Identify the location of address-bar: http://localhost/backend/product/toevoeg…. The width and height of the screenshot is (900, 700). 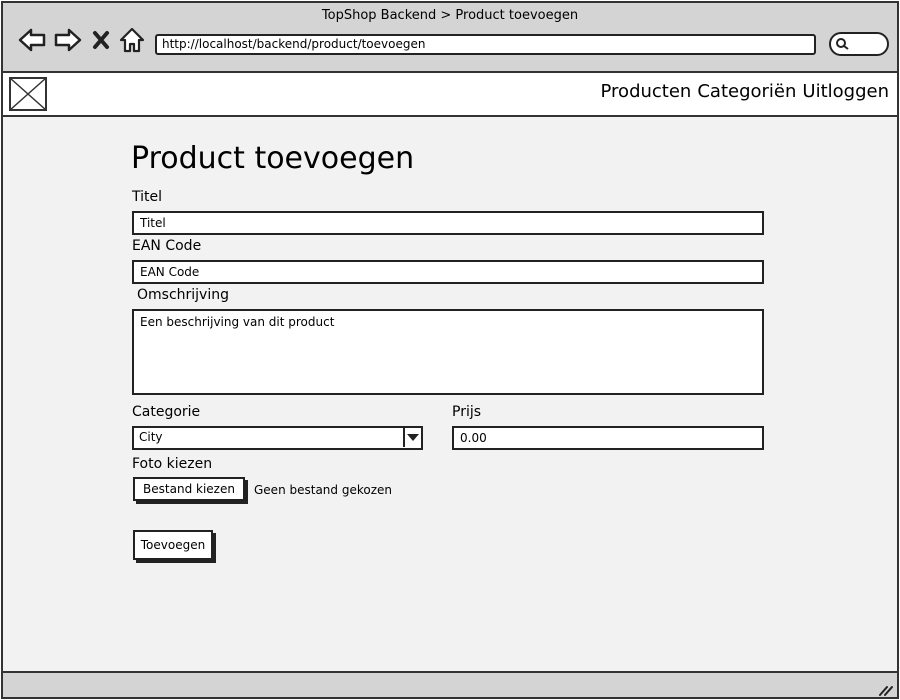
(485, 44).